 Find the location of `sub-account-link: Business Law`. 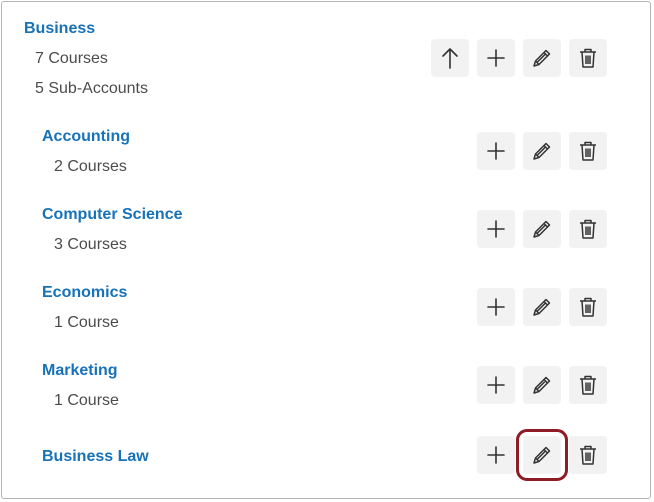

sub-account-link: Business Law is located at coordinates (95, 457).